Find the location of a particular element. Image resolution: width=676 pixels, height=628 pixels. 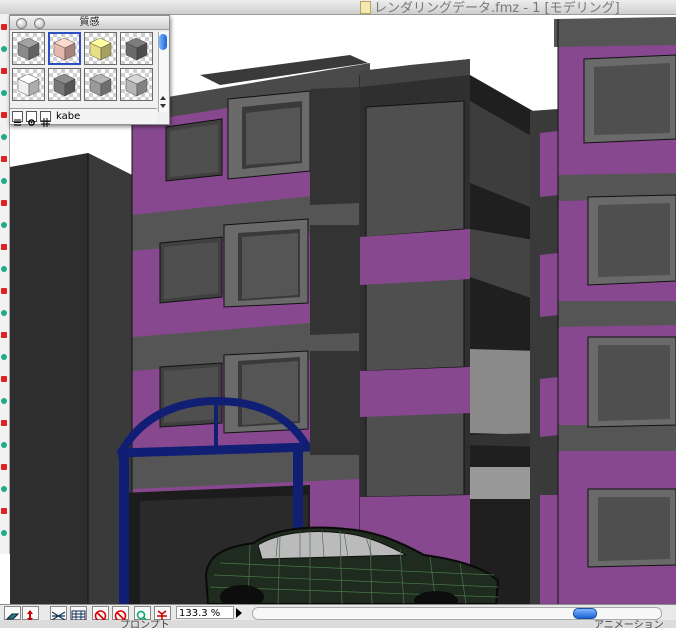

main-window-title: レンダリングデータ.fmz - 1 [モデリング] is located at coordinates (497, 8).